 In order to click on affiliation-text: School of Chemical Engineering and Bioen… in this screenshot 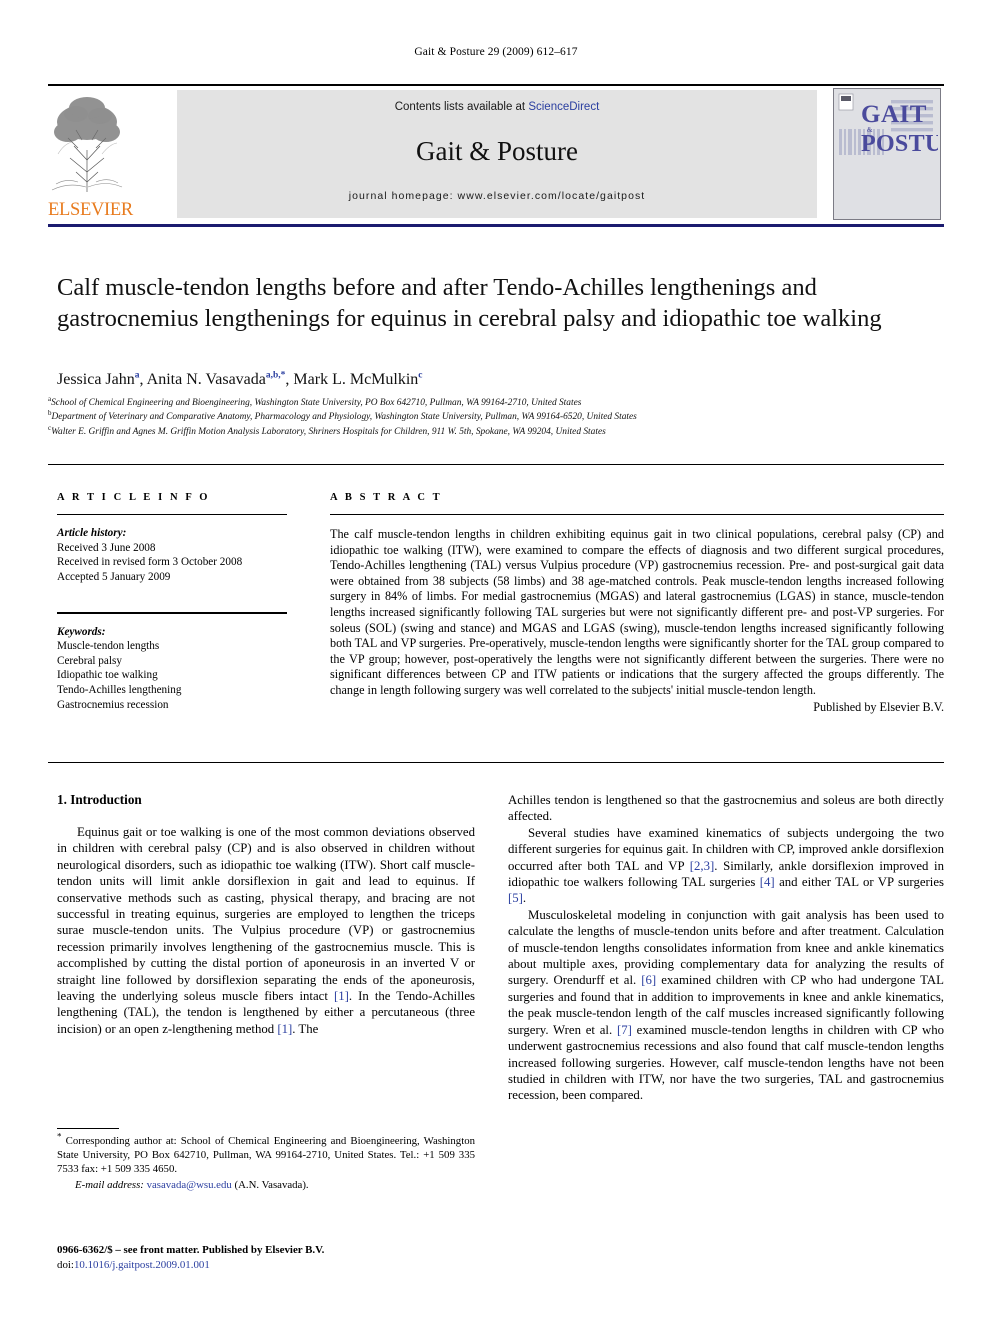, I will do `click(316, 403)`.